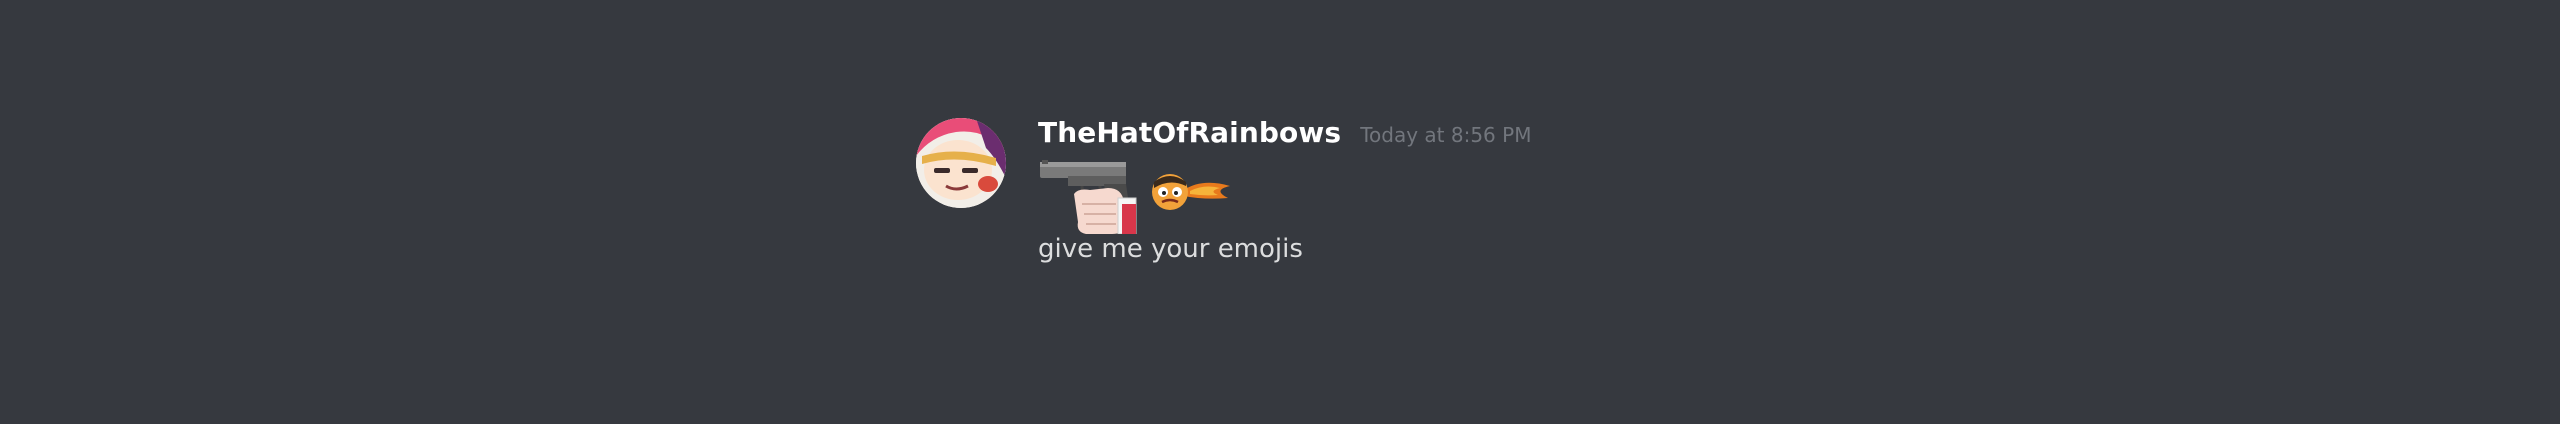  I want to click on angry-fish-face-emoji, so click(1191, 191).